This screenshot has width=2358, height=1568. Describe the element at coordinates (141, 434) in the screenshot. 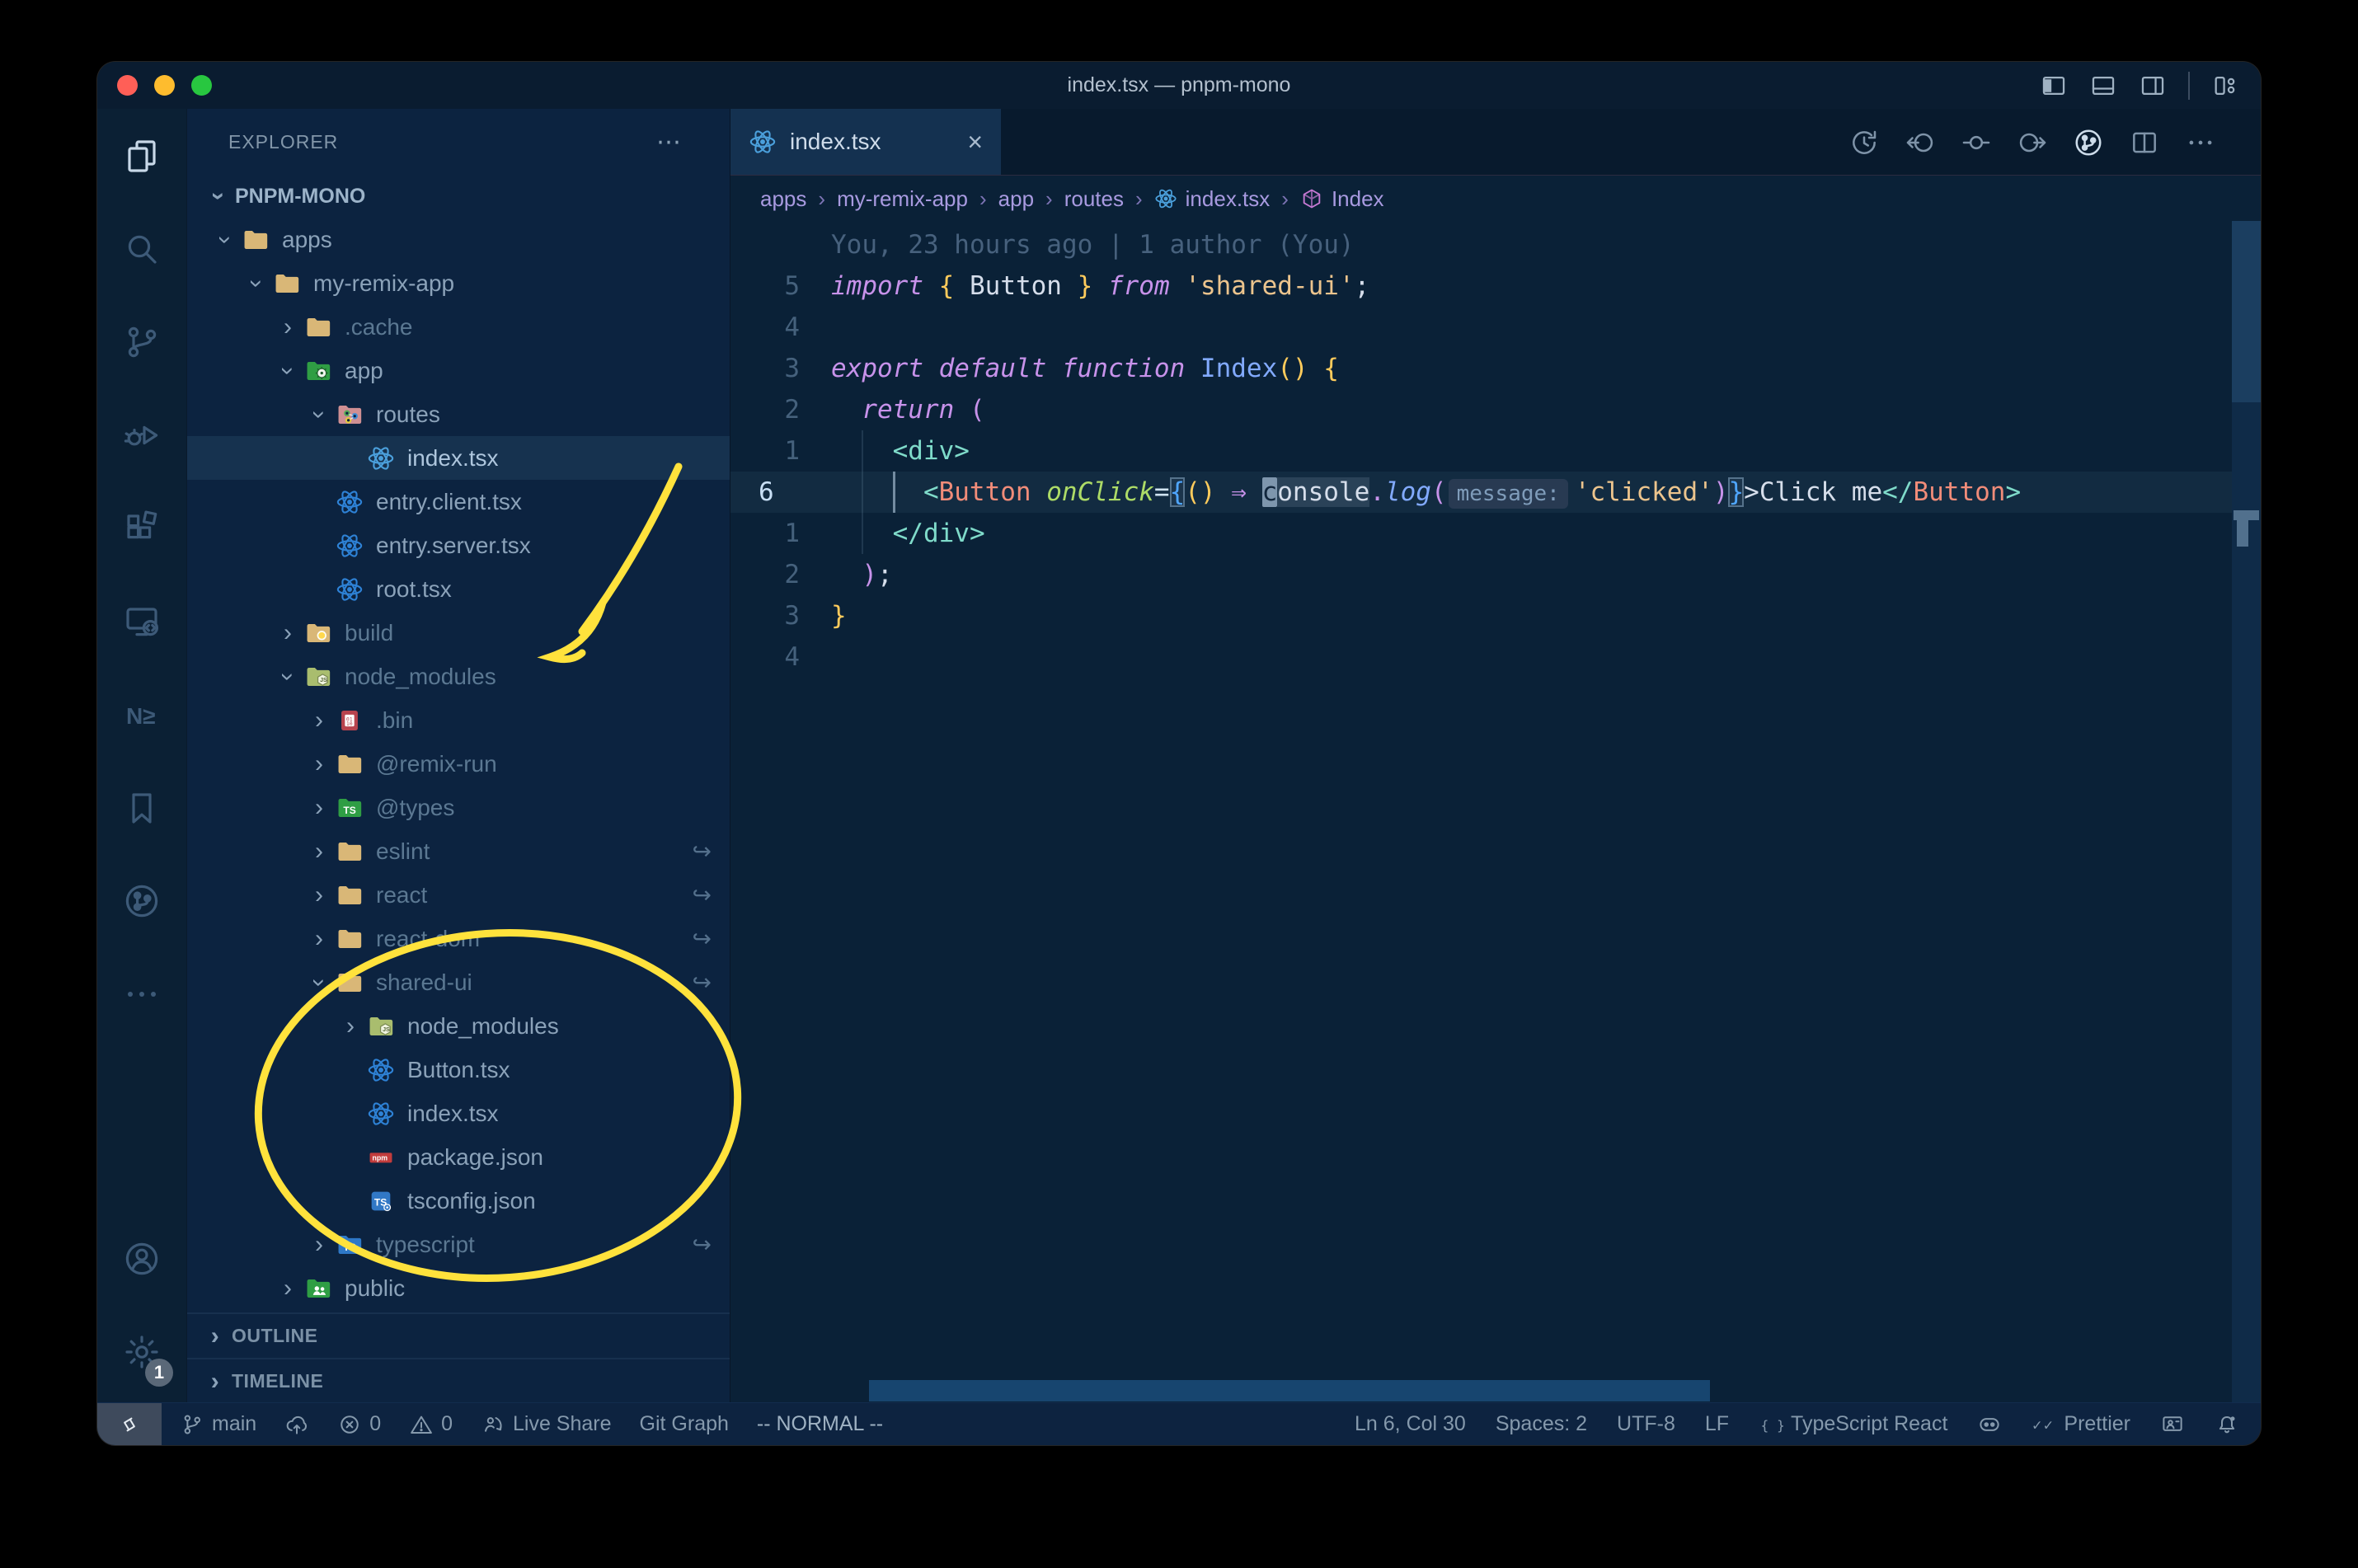

I see `activity-bar-item-run-debug` at that location.